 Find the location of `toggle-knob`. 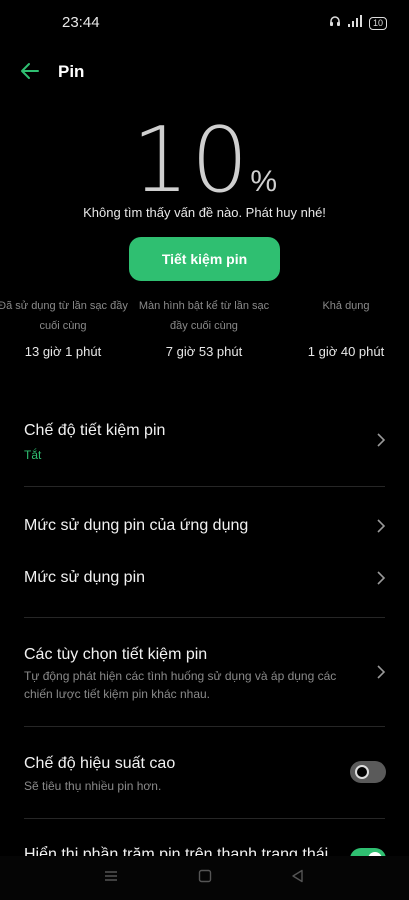

toggle-knob is located at coordinates (362, 772).